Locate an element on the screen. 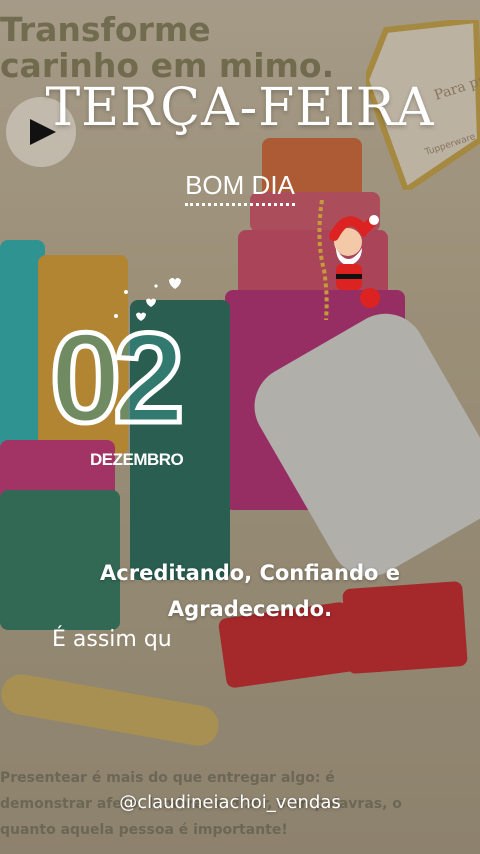  santa-sticker is located at coordinates (348, 260).